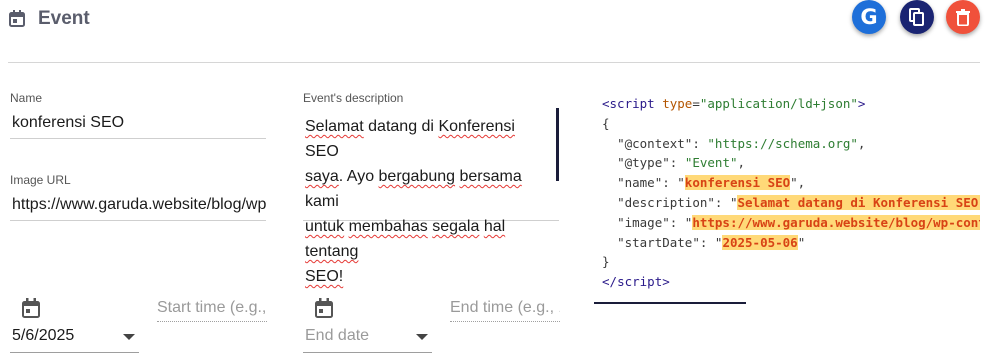 The width and height of the screenshot is (1000, 353). I want to click on description-token: saya, so click(322, 176).